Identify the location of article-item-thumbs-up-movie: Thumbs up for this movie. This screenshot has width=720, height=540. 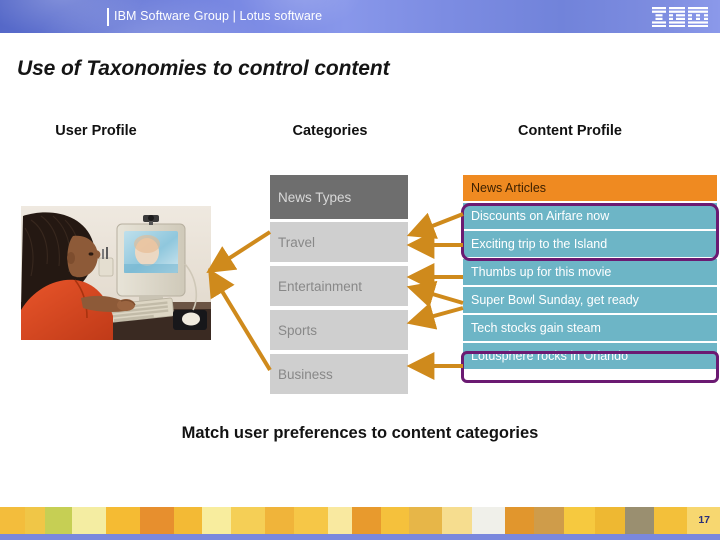
(590, 272).